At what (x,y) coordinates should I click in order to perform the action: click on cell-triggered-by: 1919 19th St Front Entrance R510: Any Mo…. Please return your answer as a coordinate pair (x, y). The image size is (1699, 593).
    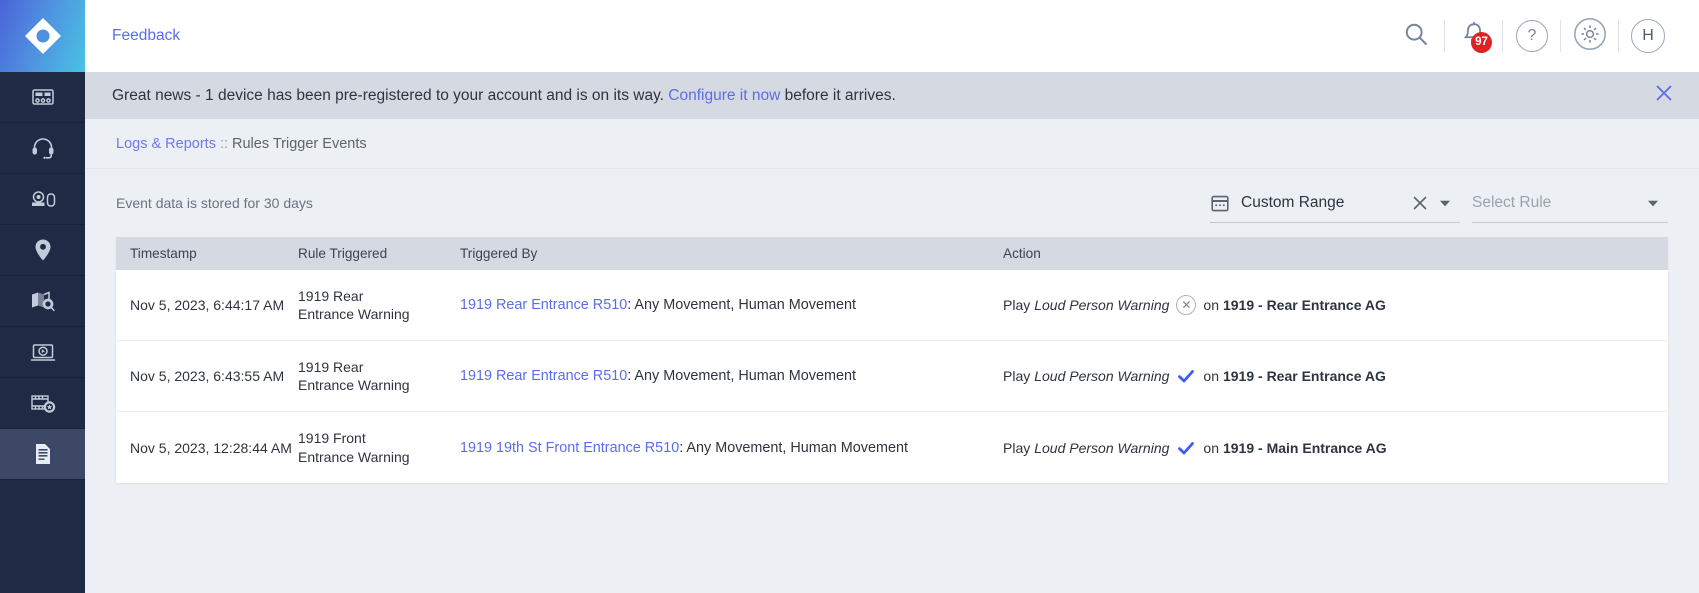
    Looking at the image, I should click on (731, 448).